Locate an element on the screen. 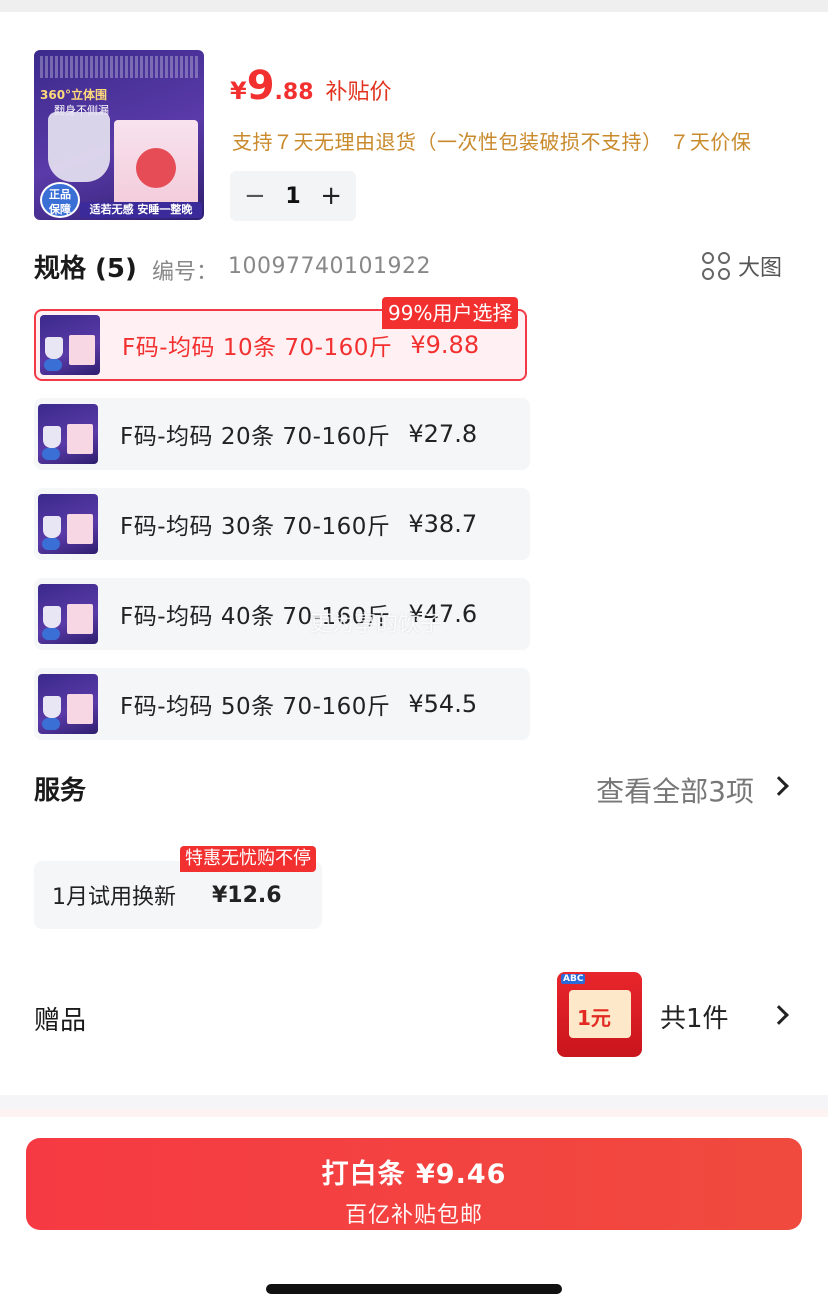  authentic-badge: 正品 保障 is located at coordinates (60, 200).